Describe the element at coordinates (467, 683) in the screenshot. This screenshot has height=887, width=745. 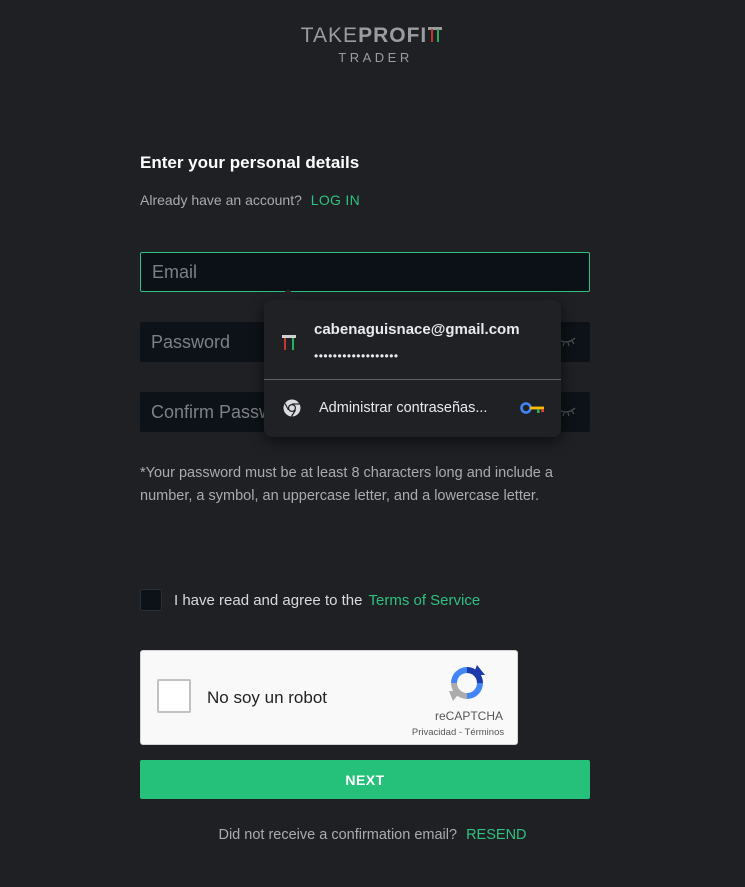
I see `recaptcha-logo-icon` at that location.